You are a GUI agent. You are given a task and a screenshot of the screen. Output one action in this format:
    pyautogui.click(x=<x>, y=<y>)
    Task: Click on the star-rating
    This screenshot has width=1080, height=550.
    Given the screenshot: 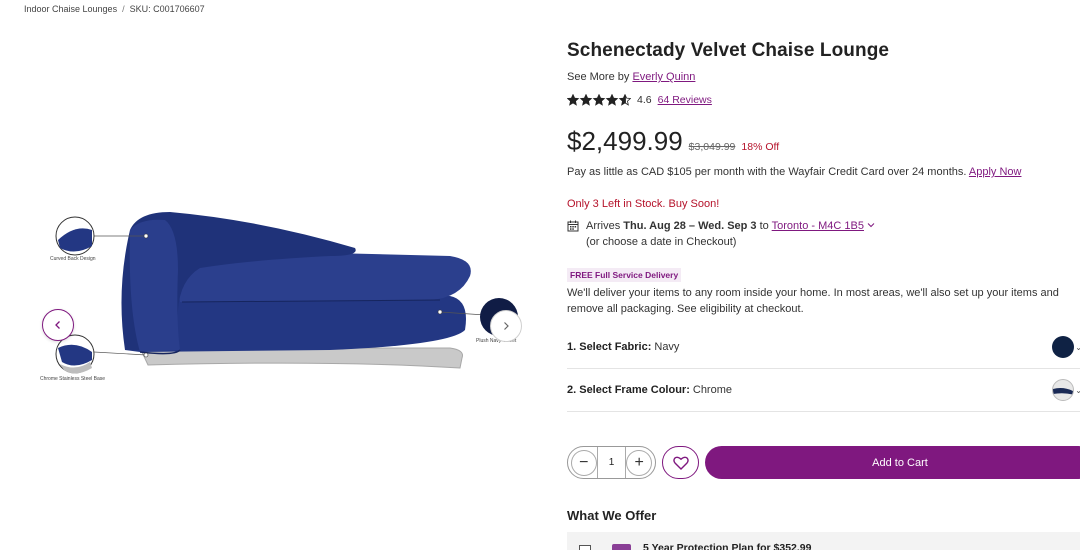 What is the action you would take?
    pyautogui.click(x=599, y=100)
    